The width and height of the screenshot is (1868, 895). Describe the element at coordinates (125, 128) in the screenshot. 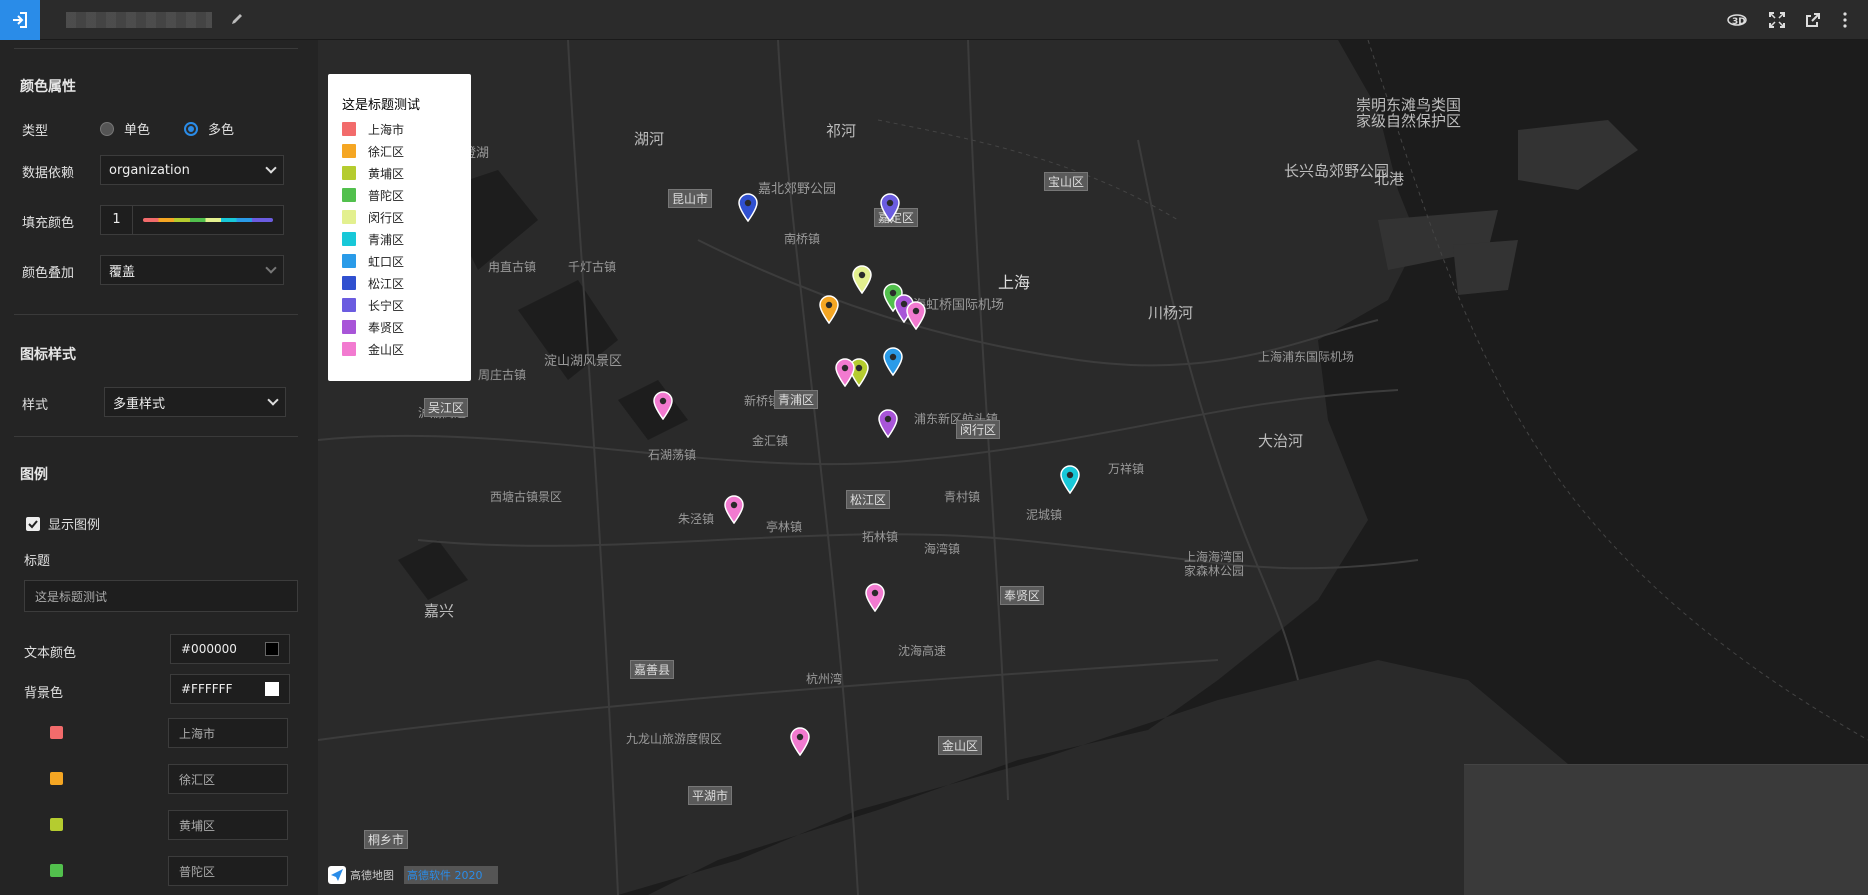

I see `single-color-radio: 单色` at that location.